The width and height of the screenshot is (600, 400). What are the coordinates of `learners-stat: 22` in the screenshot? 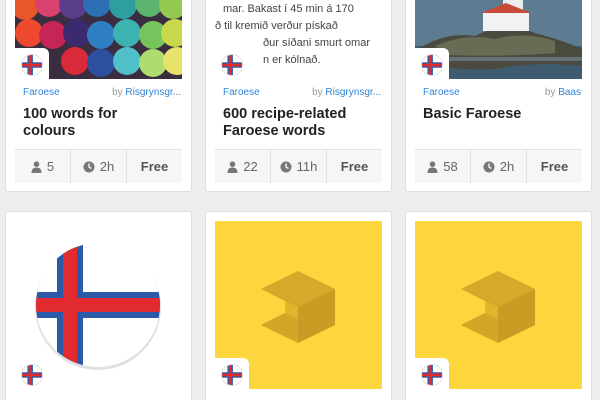 It's located at (243, 166).